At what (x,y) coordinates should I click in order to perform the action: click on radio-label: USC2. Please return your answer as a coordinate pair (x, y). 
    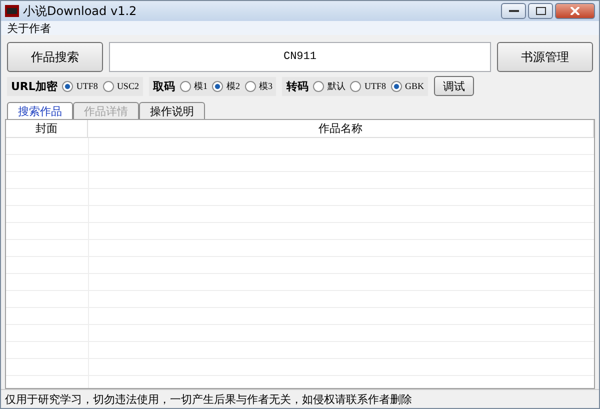
    Looking at the image, I should click on (127, 86).